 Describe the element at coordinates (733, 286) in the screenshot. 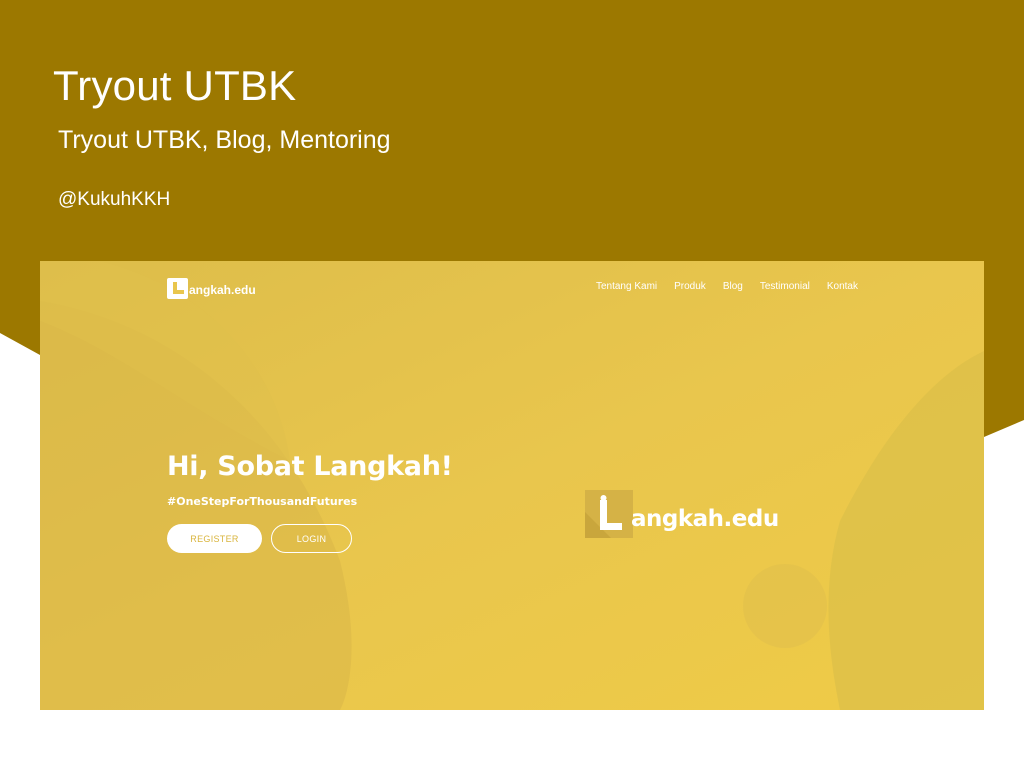

I see `nav-item-blog: Blog` at that location.